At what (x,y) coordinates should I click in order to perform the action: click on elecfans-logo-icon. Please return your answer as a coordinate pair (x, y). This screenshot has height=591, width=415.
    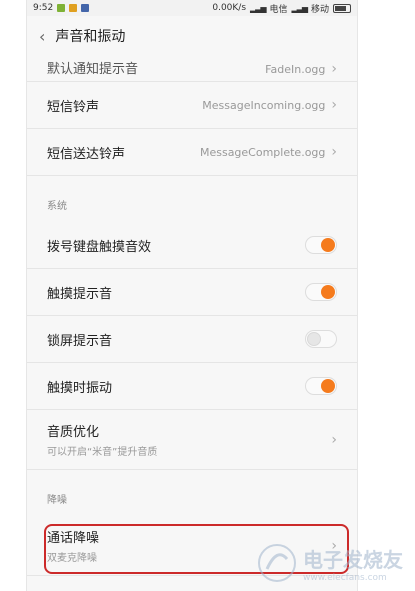
    Looking at the image, I should click on (277, 563).